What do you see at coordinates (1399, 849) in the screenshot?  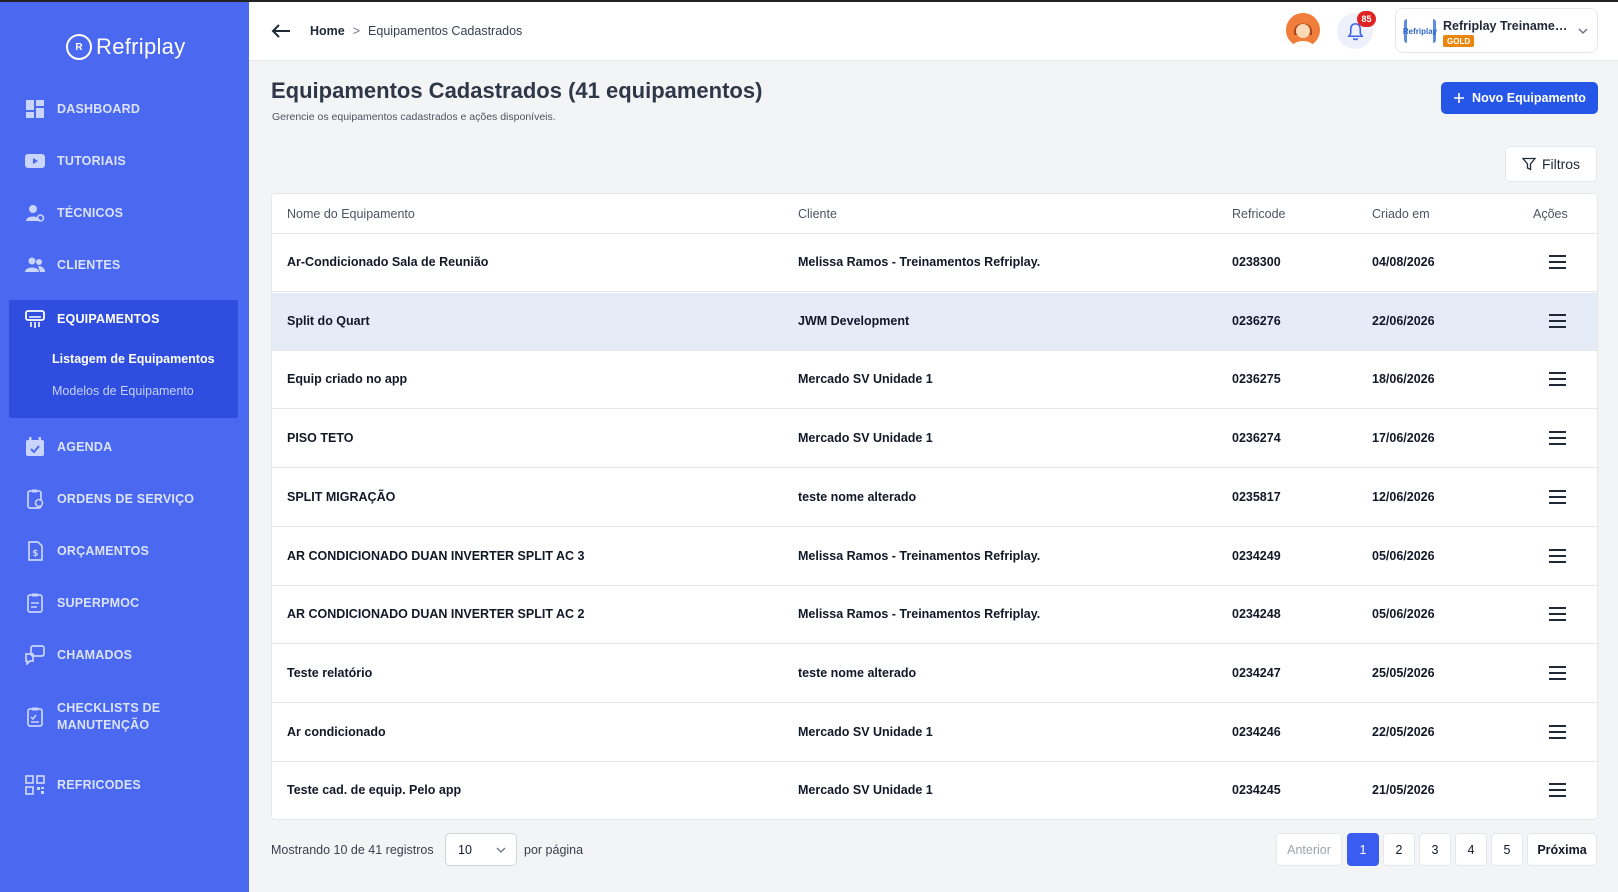 I see `pagination-page-2: 2` at bounding box center [1399, 849].